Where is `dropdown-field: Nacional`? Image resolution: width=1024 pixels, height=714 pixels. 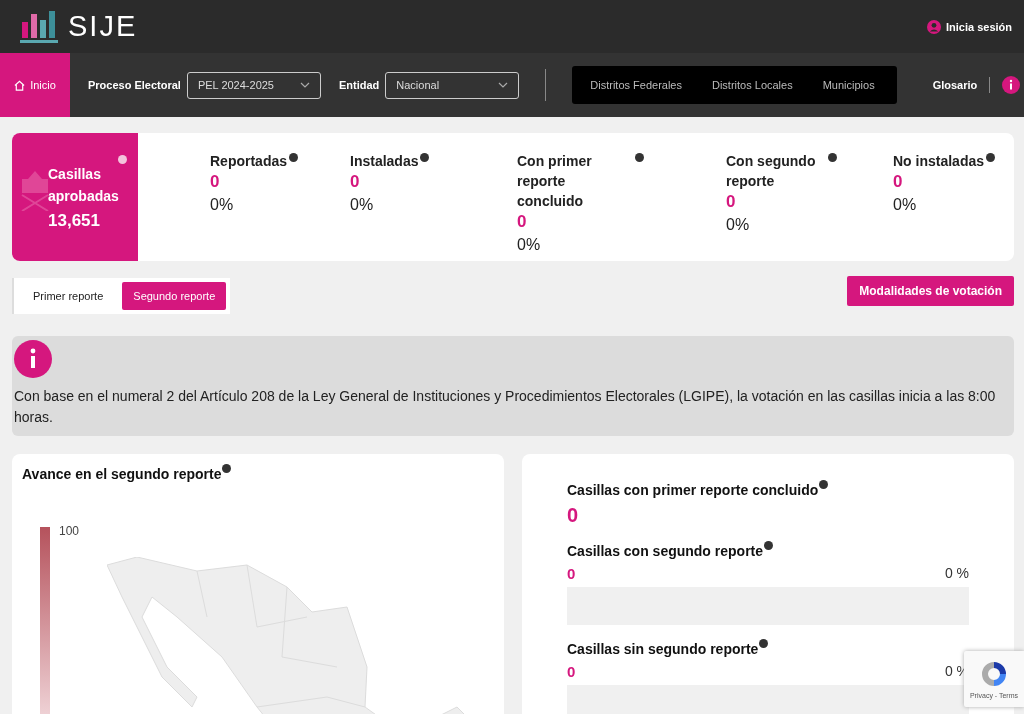 dropdown-field: Nacional is located at coordinates (452, 85).